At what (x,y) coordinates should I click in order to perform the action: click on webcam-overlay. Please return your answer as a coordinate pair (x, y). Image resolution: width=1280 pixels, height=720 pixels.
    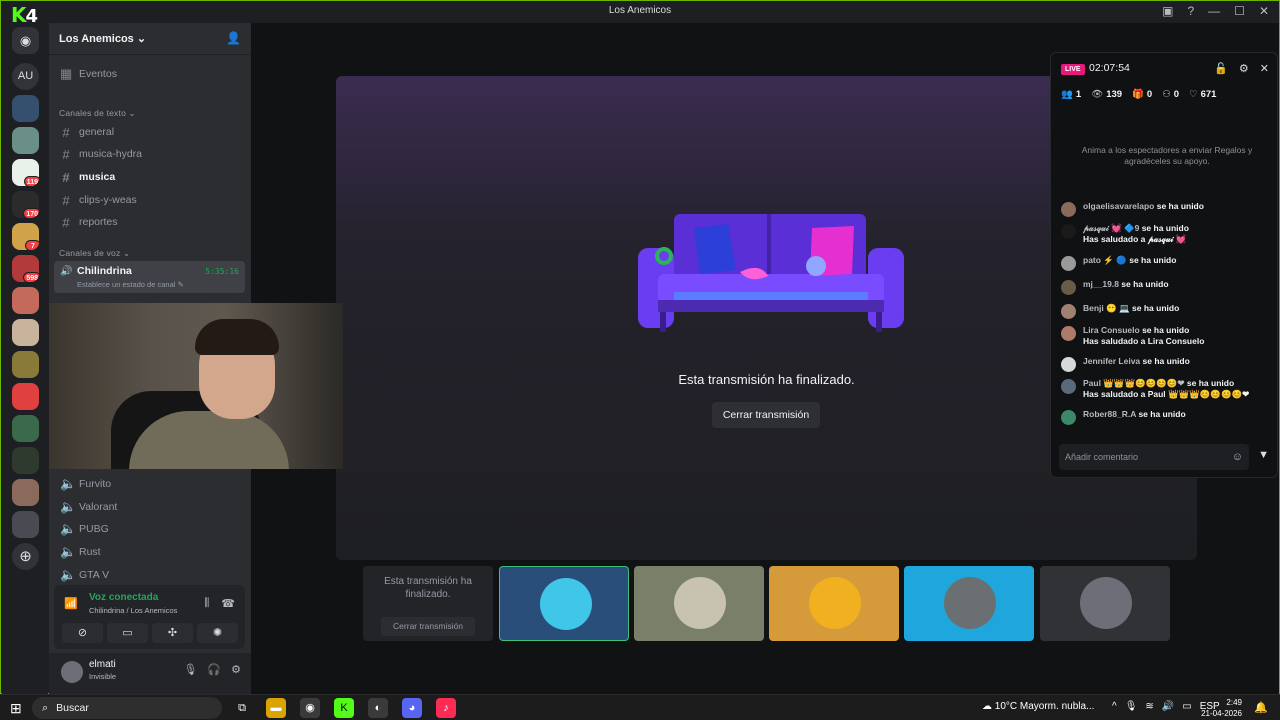
    Looking at the image, I should click on (196, 386).